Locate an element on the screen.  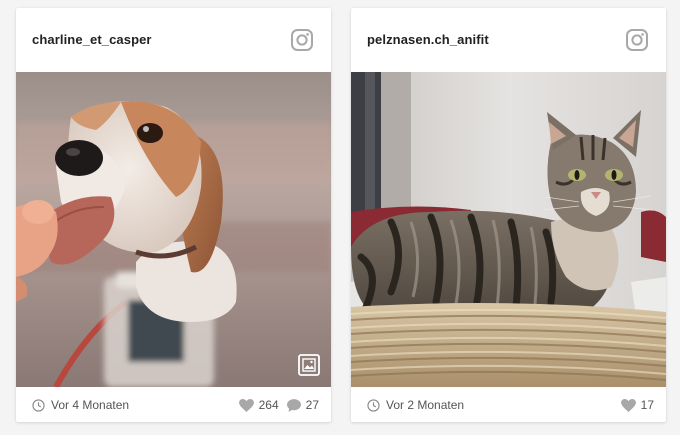
comment-icon is located at coordinates (293, 405).